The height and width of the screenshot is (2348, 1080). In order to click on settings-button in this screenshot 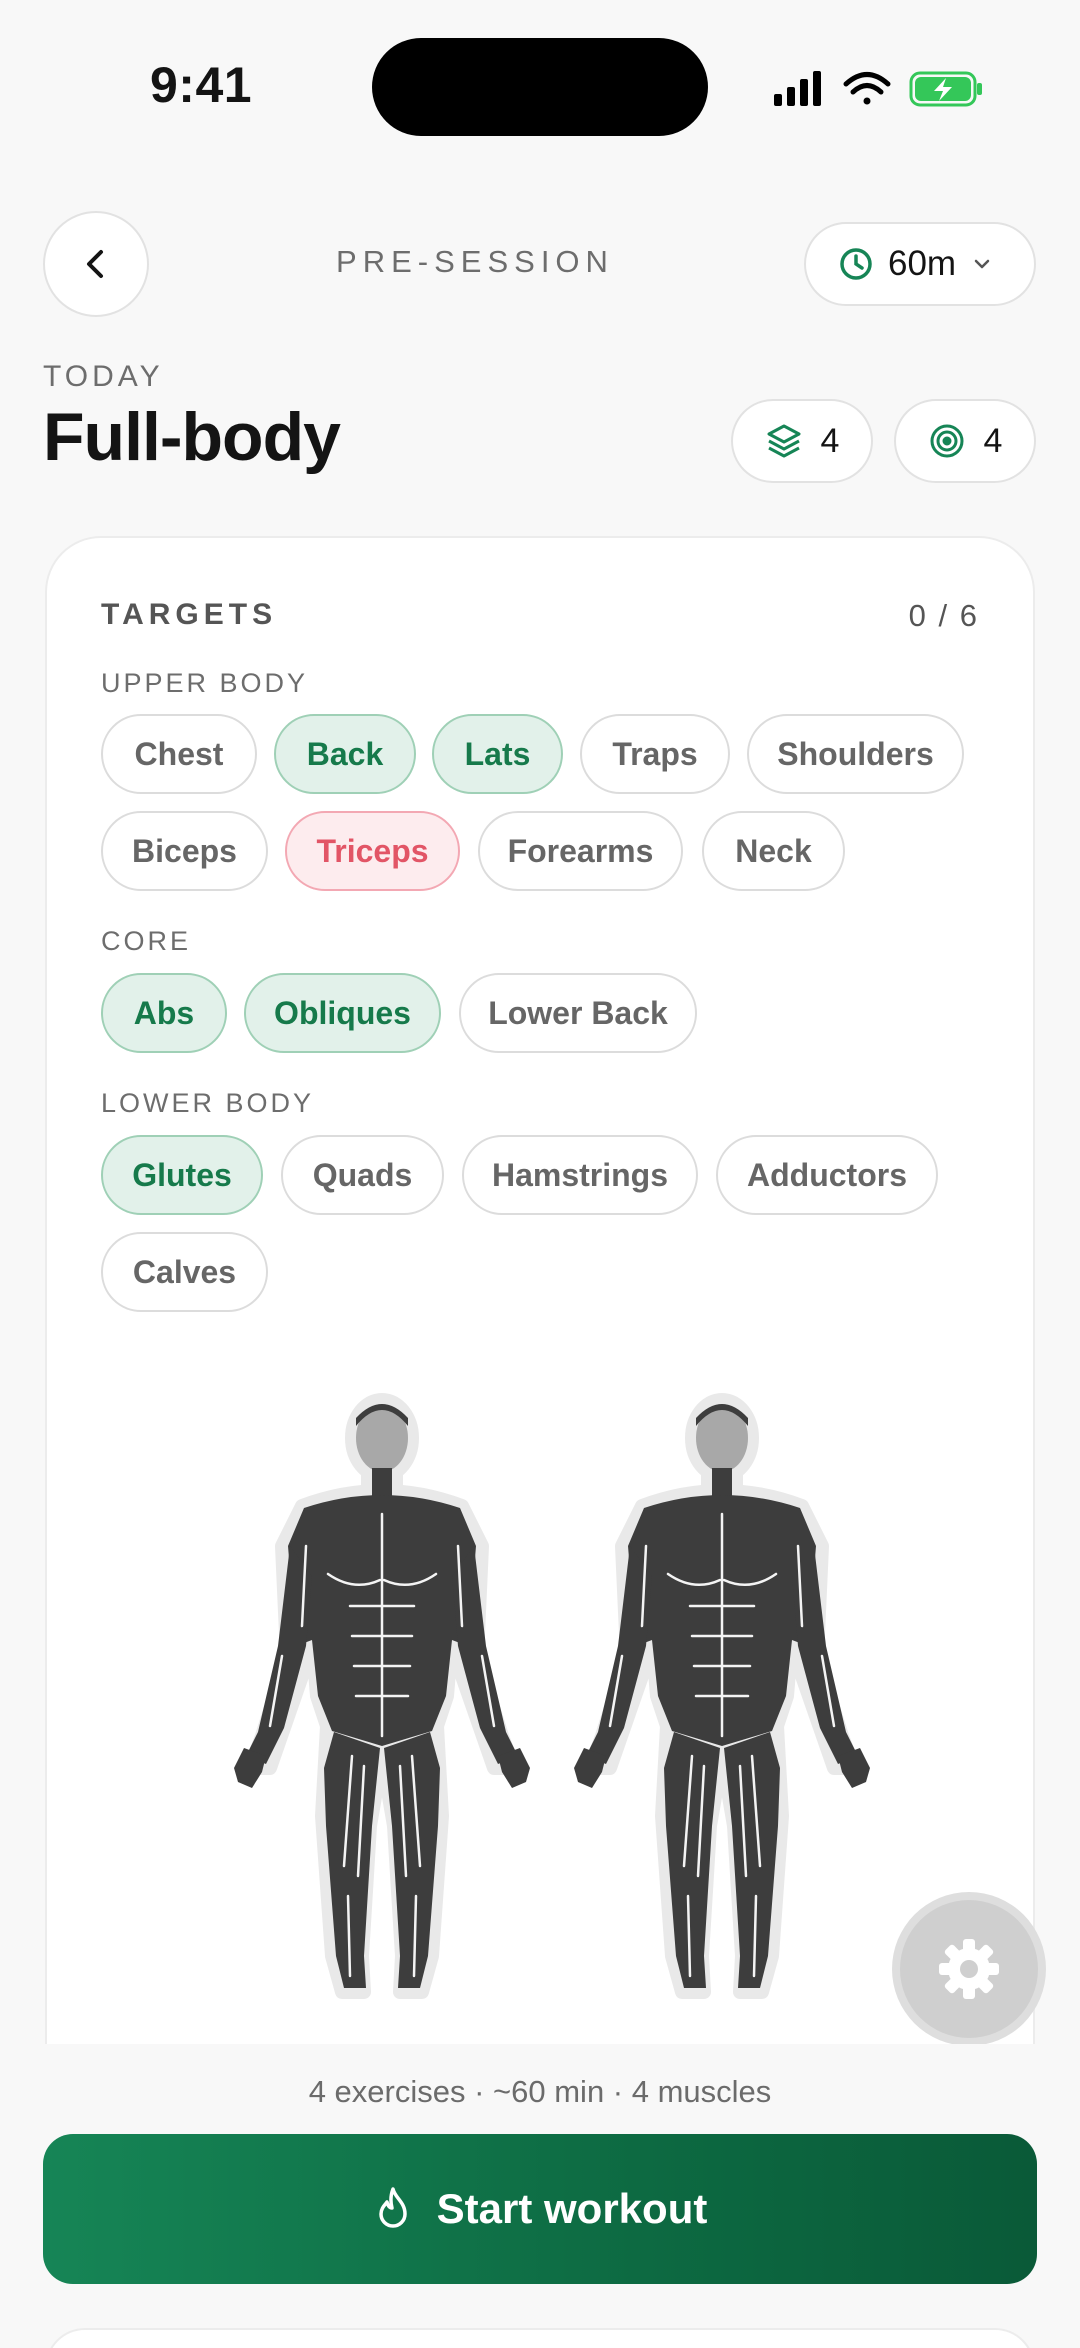, I will do `click(969, 1969)`.